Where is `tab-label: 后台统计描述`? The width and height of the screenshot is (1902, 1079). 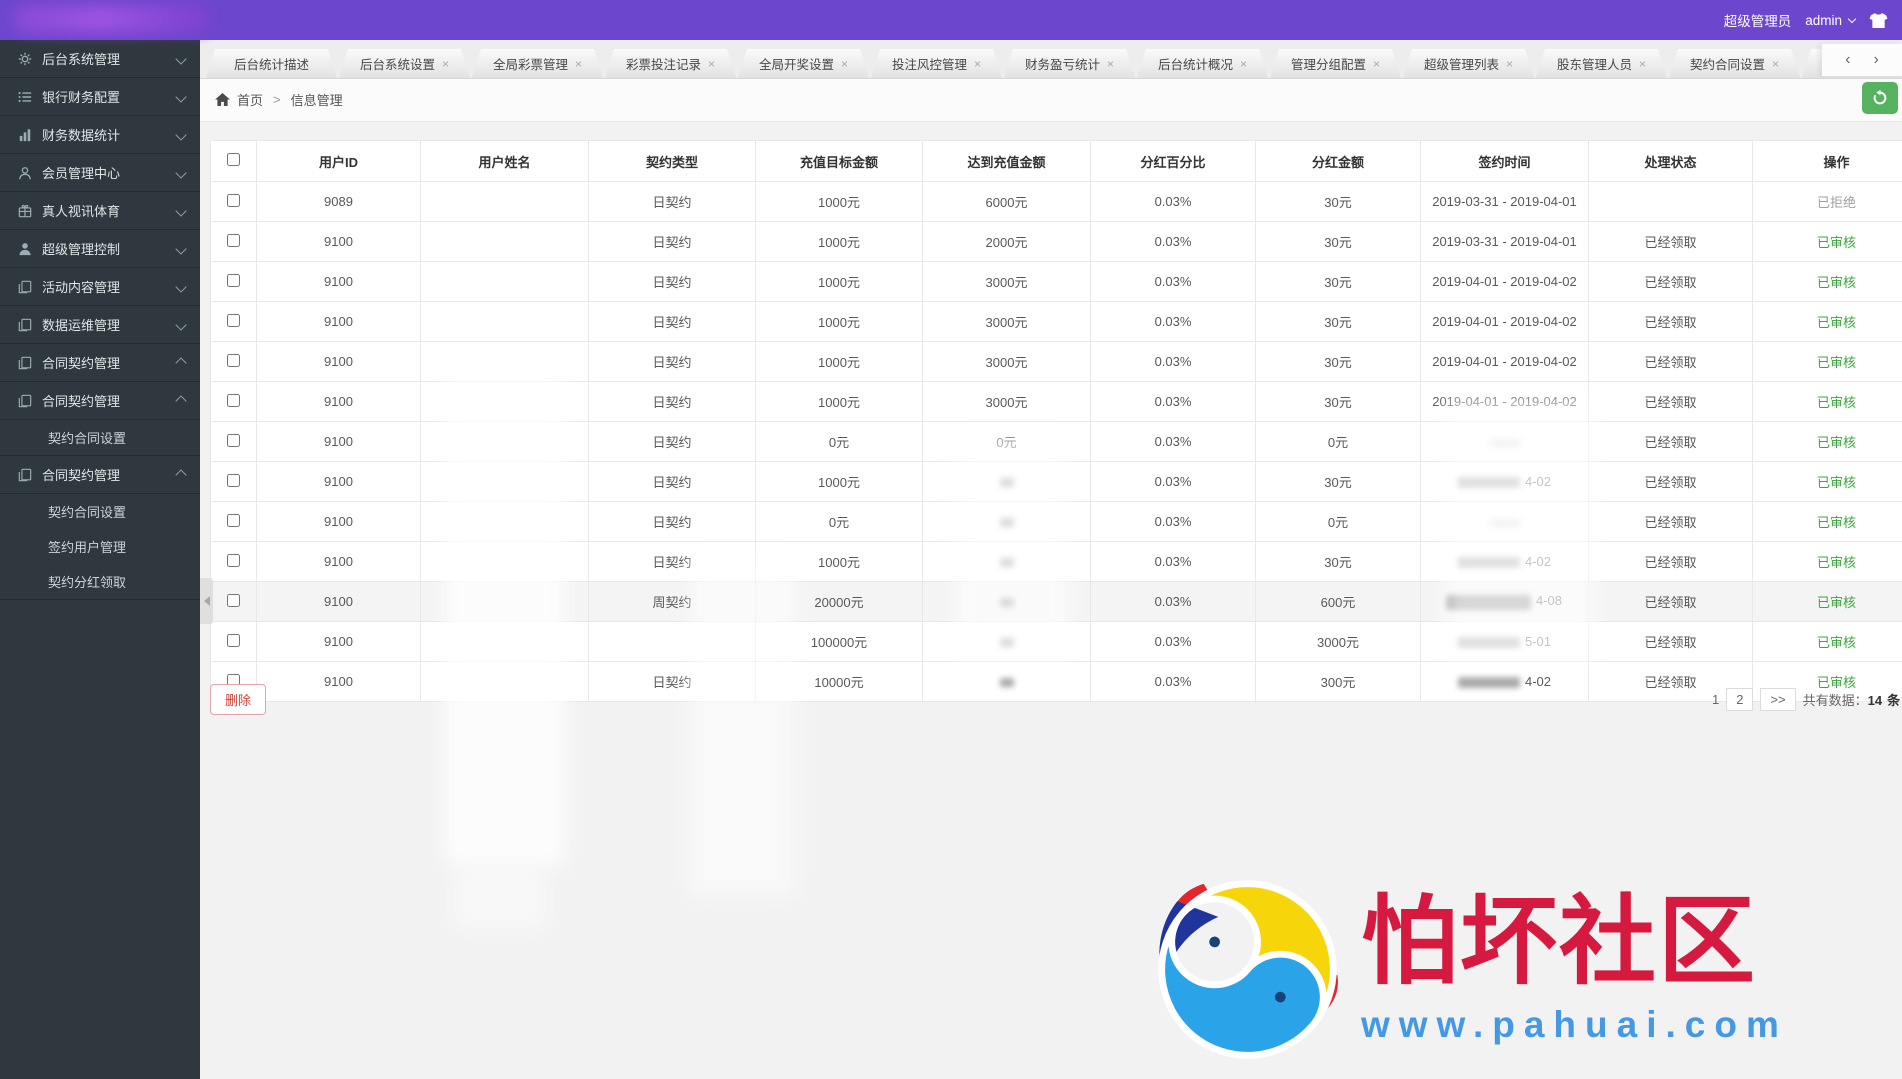 tab-label: 后台统计描述 is located at coordinates (271, 65).